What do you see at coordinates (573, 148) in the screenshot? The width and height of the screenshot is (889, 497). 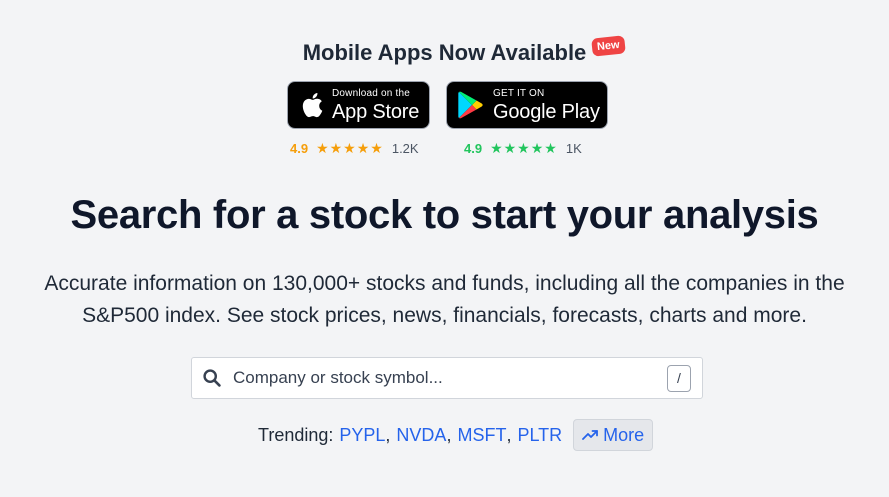 I see `google-play-rating-count: 1K` at bounding box center [573, 148].